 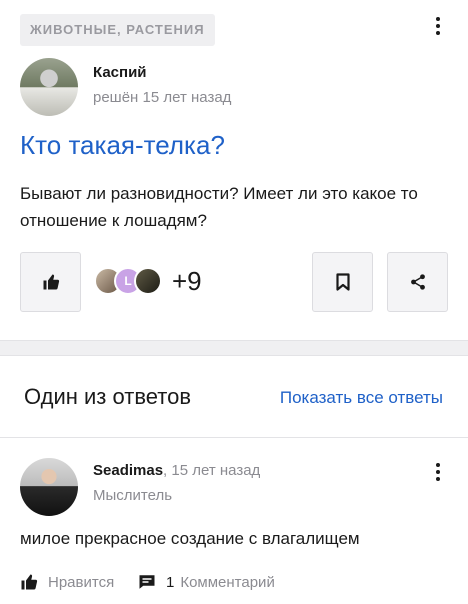 I want to click on answer-author-rank: Мыслитель, so click(x=133, y=495).